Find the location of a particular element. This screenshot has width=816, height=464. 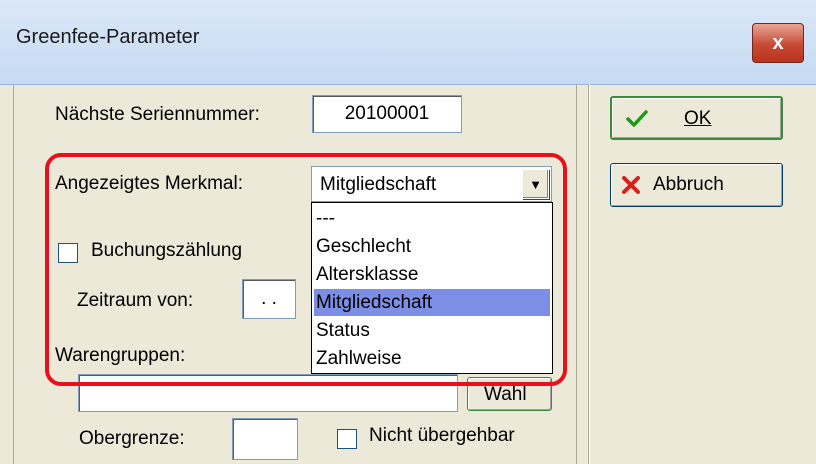

obergrenze-label: Obergrenze: is located at coordinates (132, 438).